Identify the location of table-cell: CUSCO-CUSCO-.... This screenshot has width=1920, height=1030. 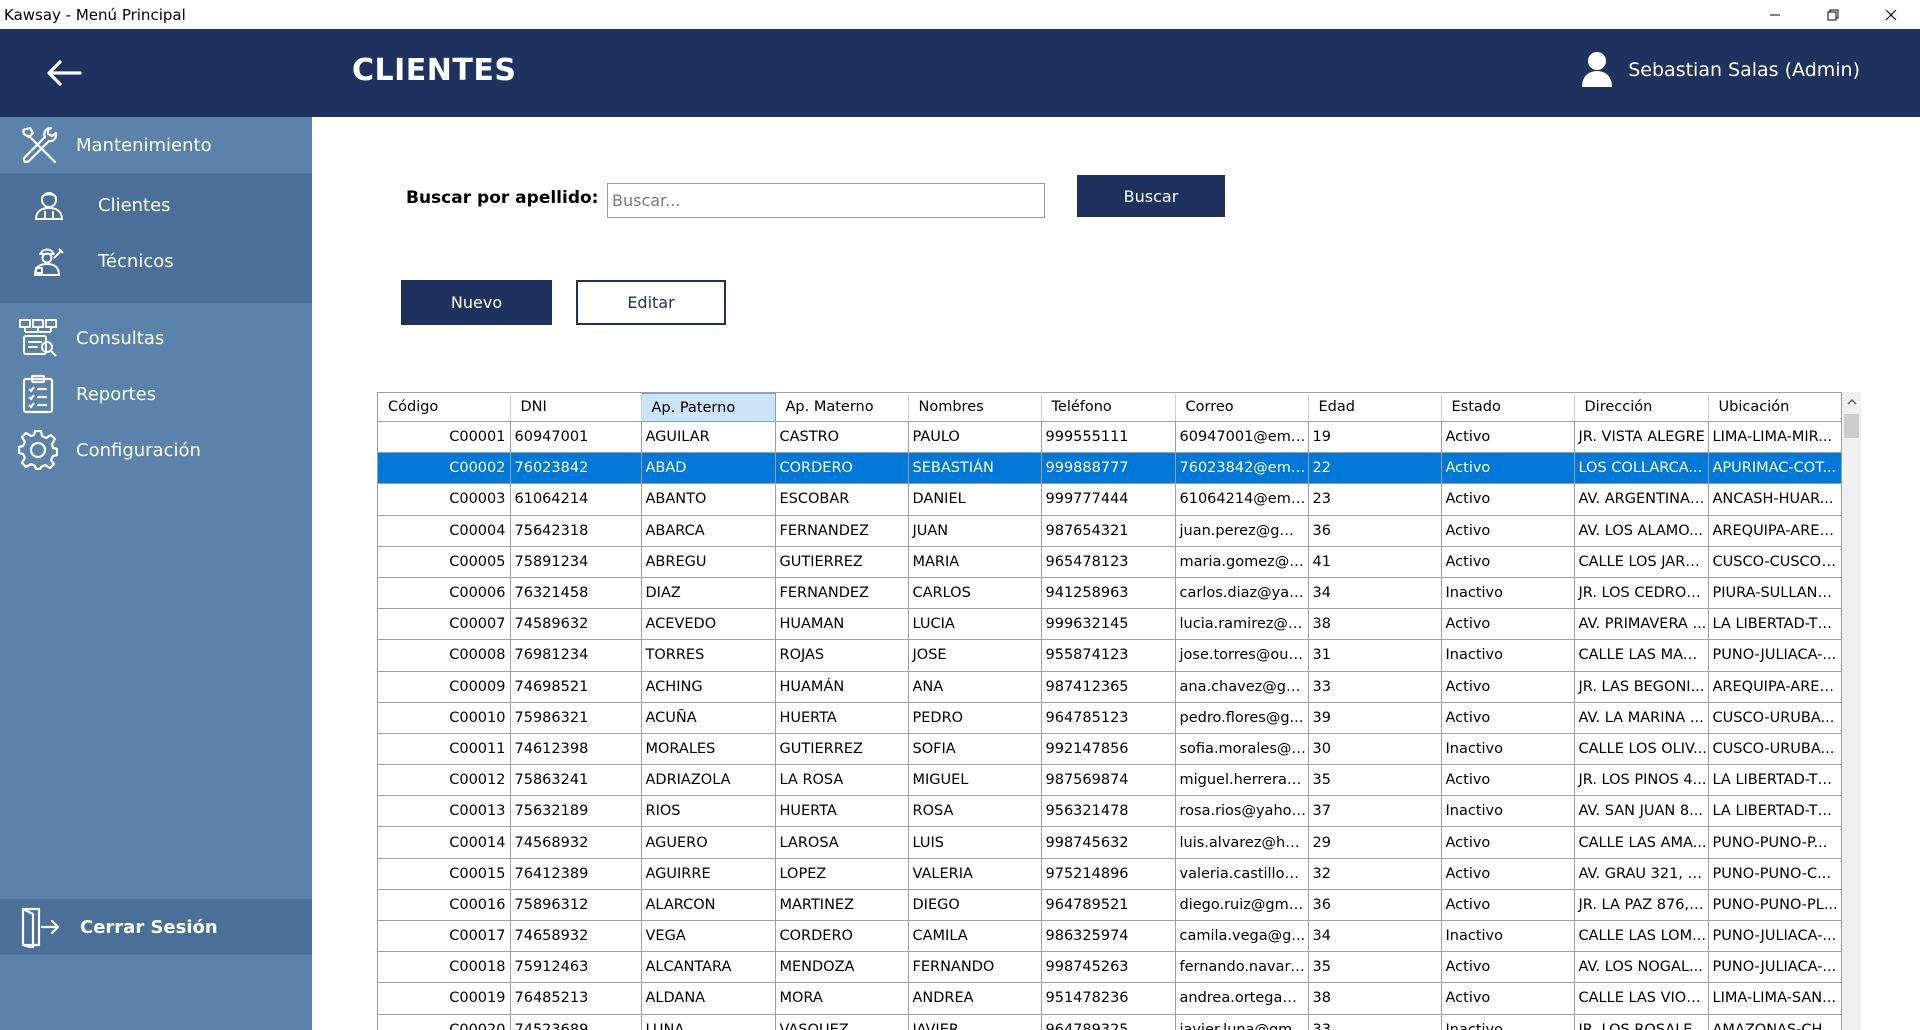
(1774, 562).